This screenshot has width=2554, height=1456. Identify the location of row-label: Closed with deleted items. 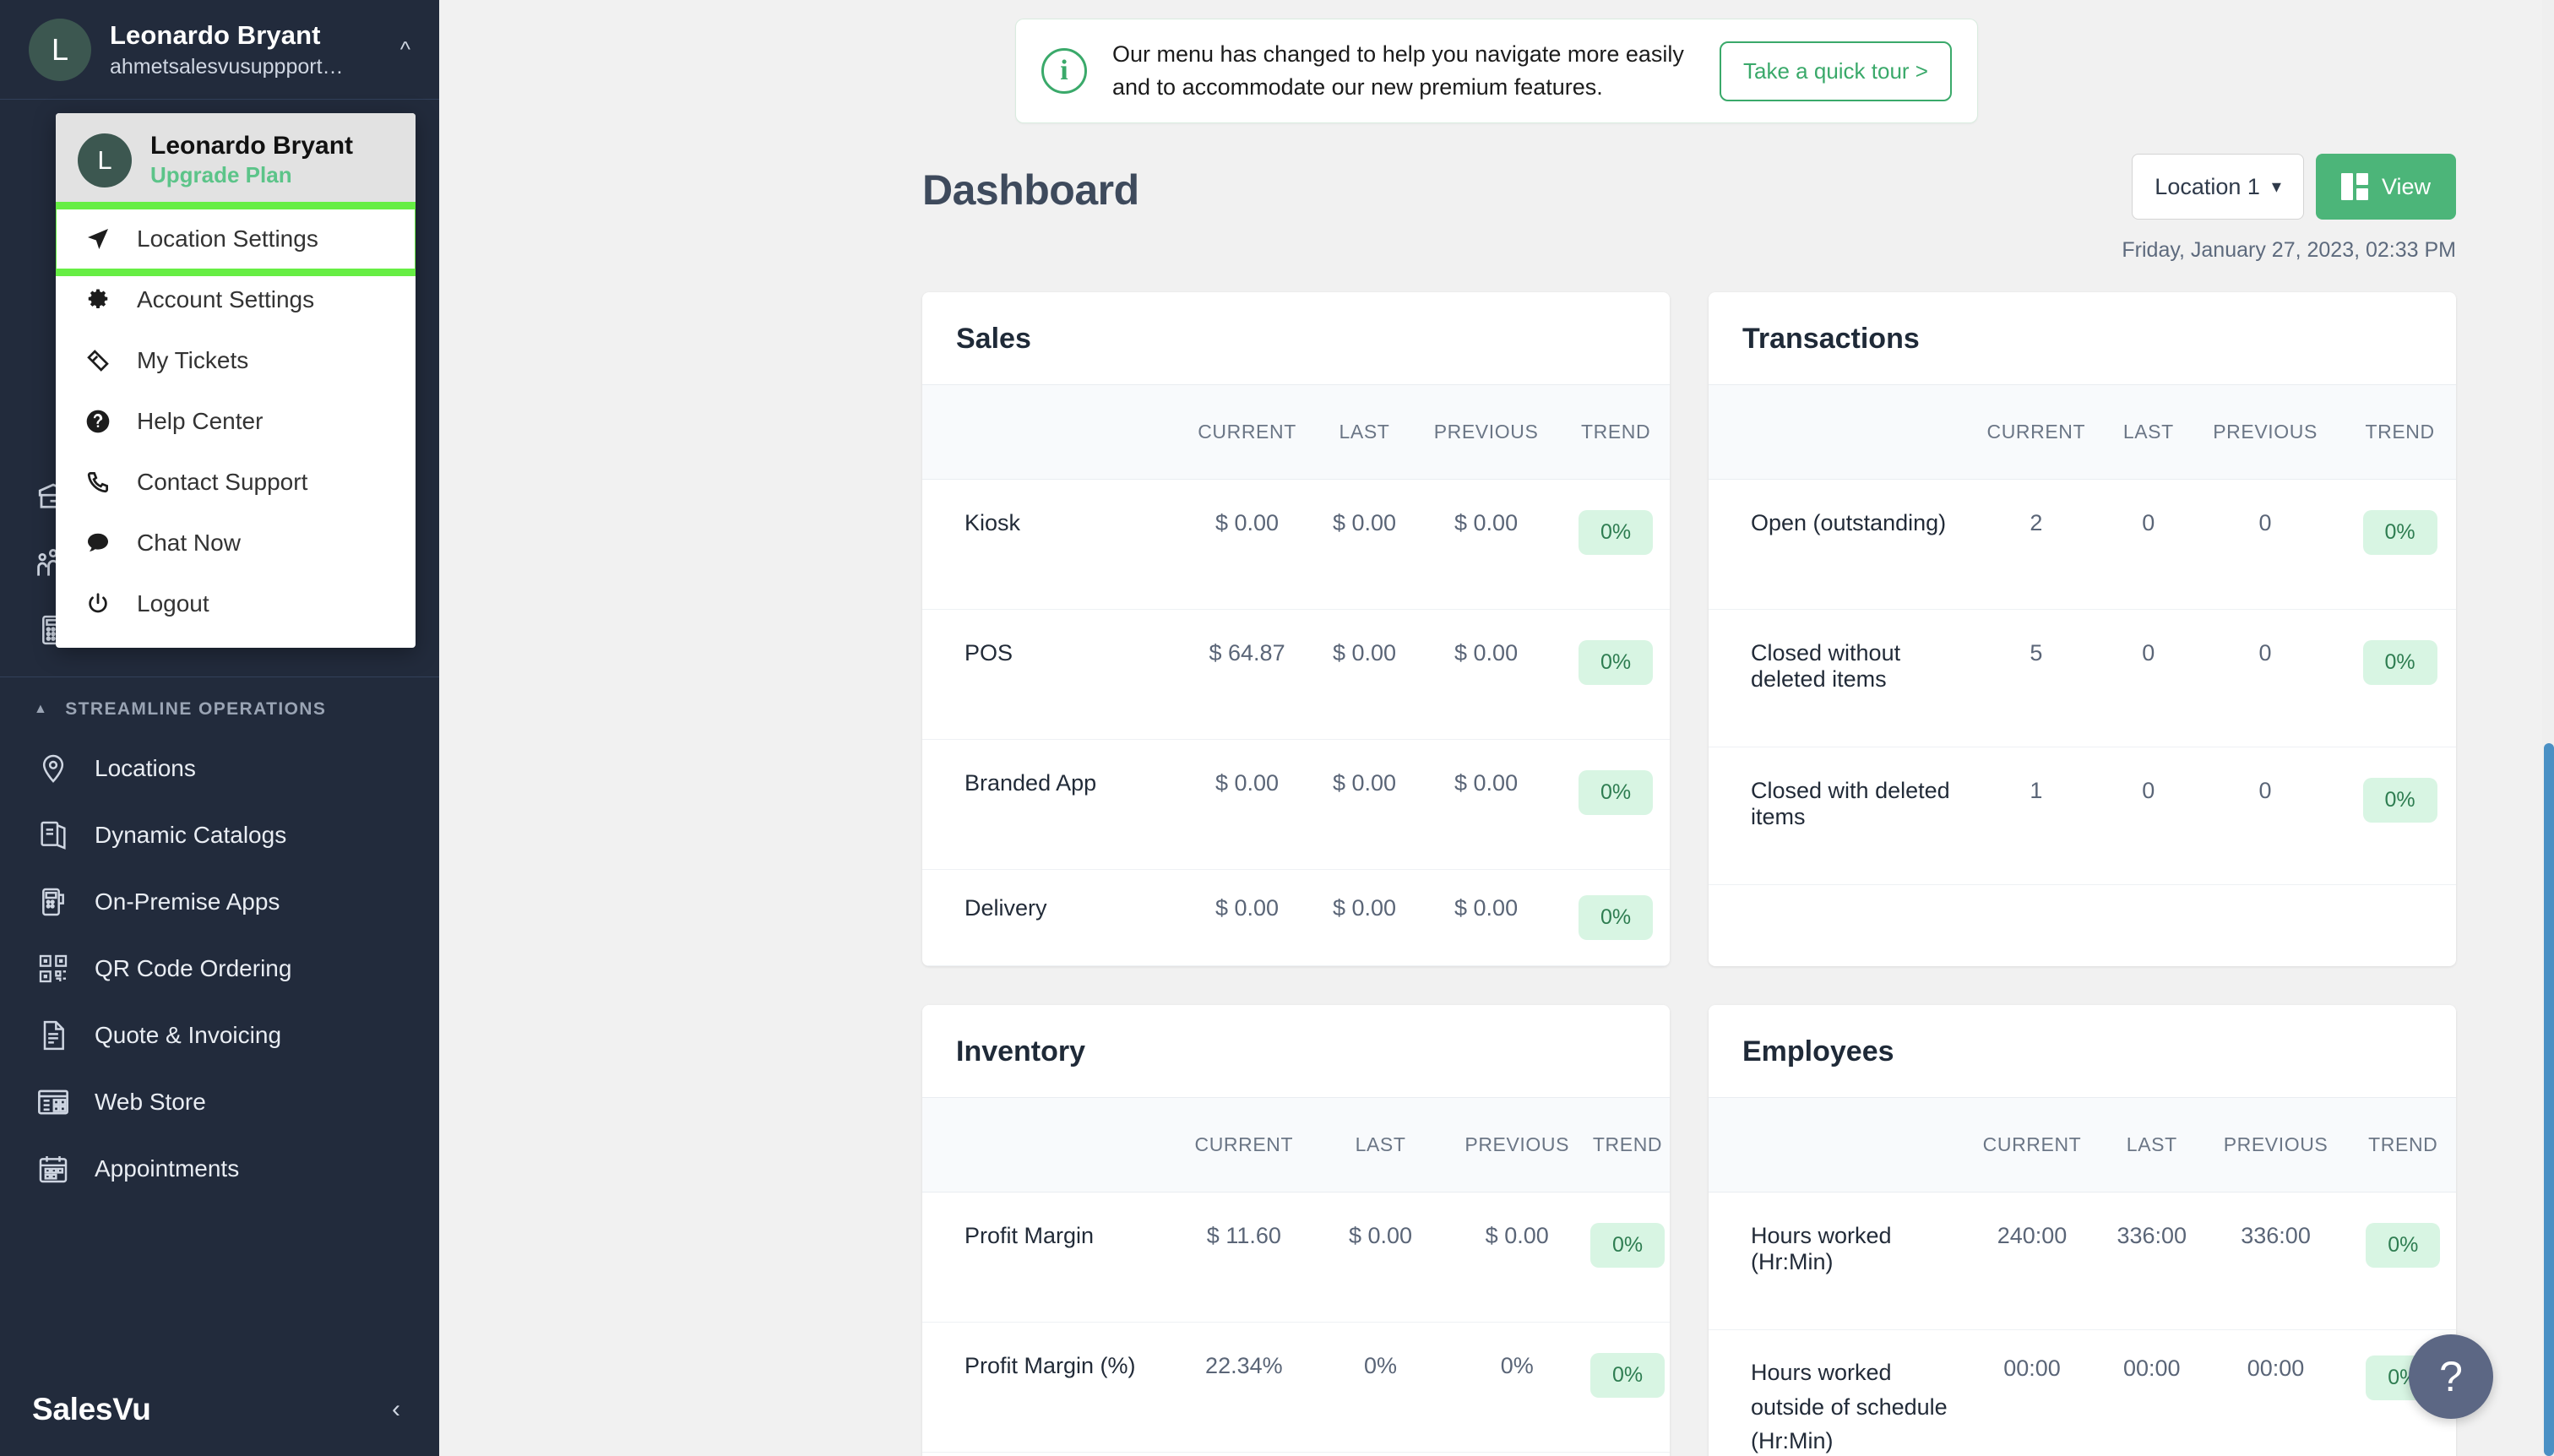
(1835, 816).